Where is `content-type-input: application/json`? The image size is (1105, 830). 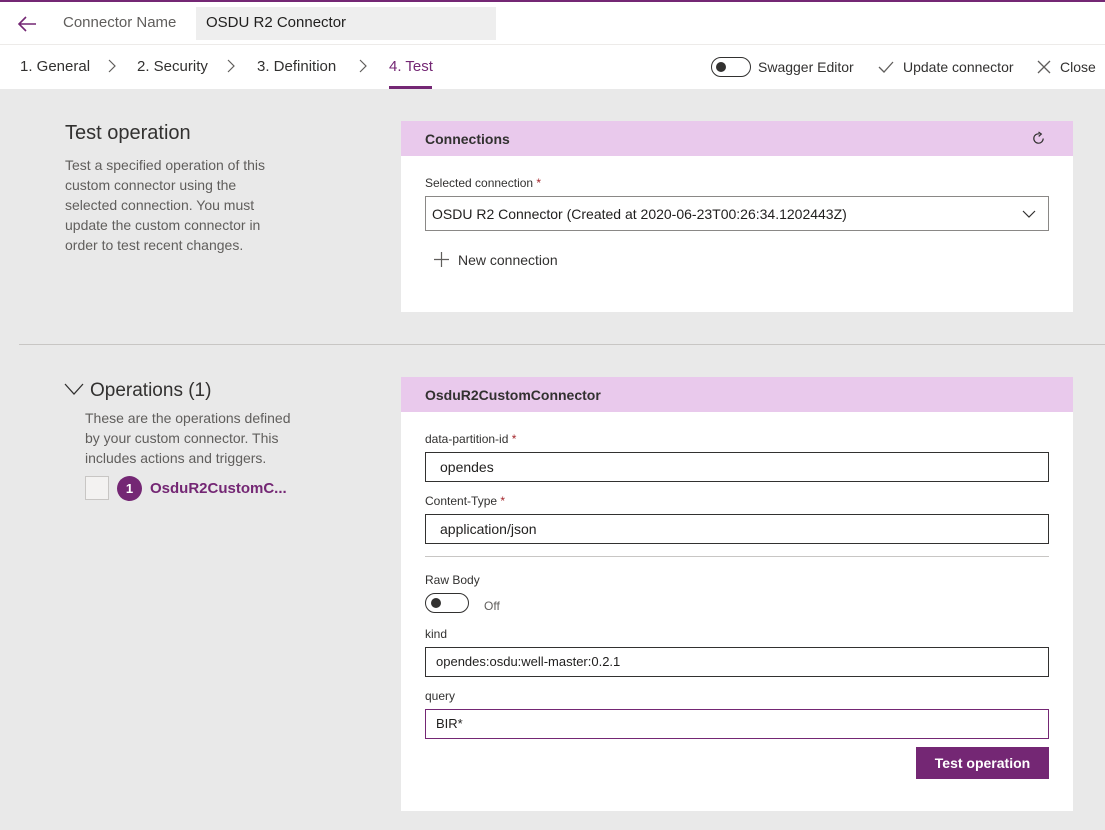 content-type-input: application/json is located at coordinates (737, 529).